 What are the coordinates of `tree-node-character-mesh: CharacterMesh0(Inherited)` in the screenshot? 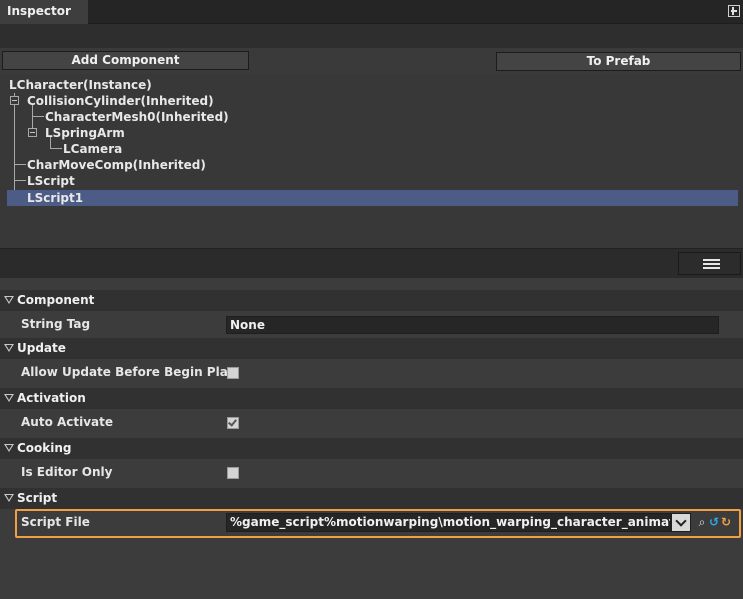 It's located at (137, 117).